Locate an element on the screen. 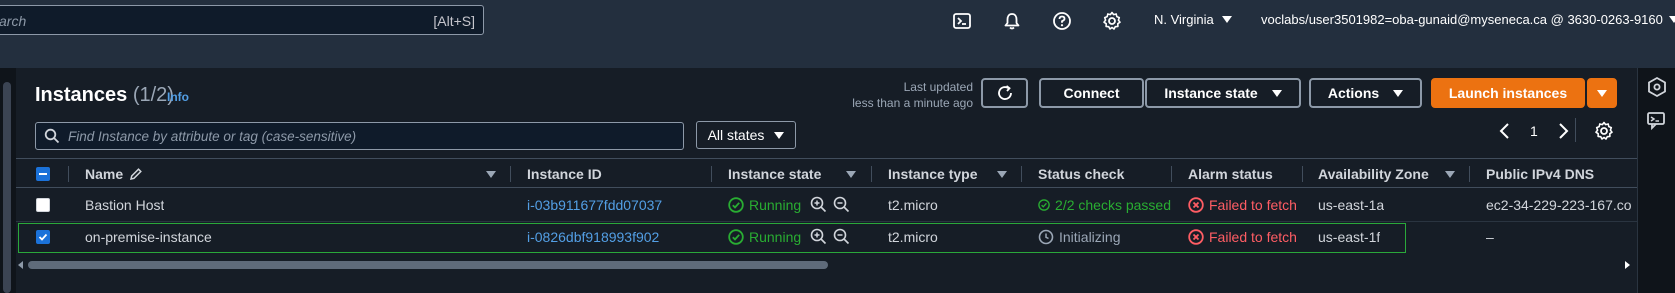 This screenshot has height=293, width=1675. title-text: Instances is located at coordinates (81, 95).